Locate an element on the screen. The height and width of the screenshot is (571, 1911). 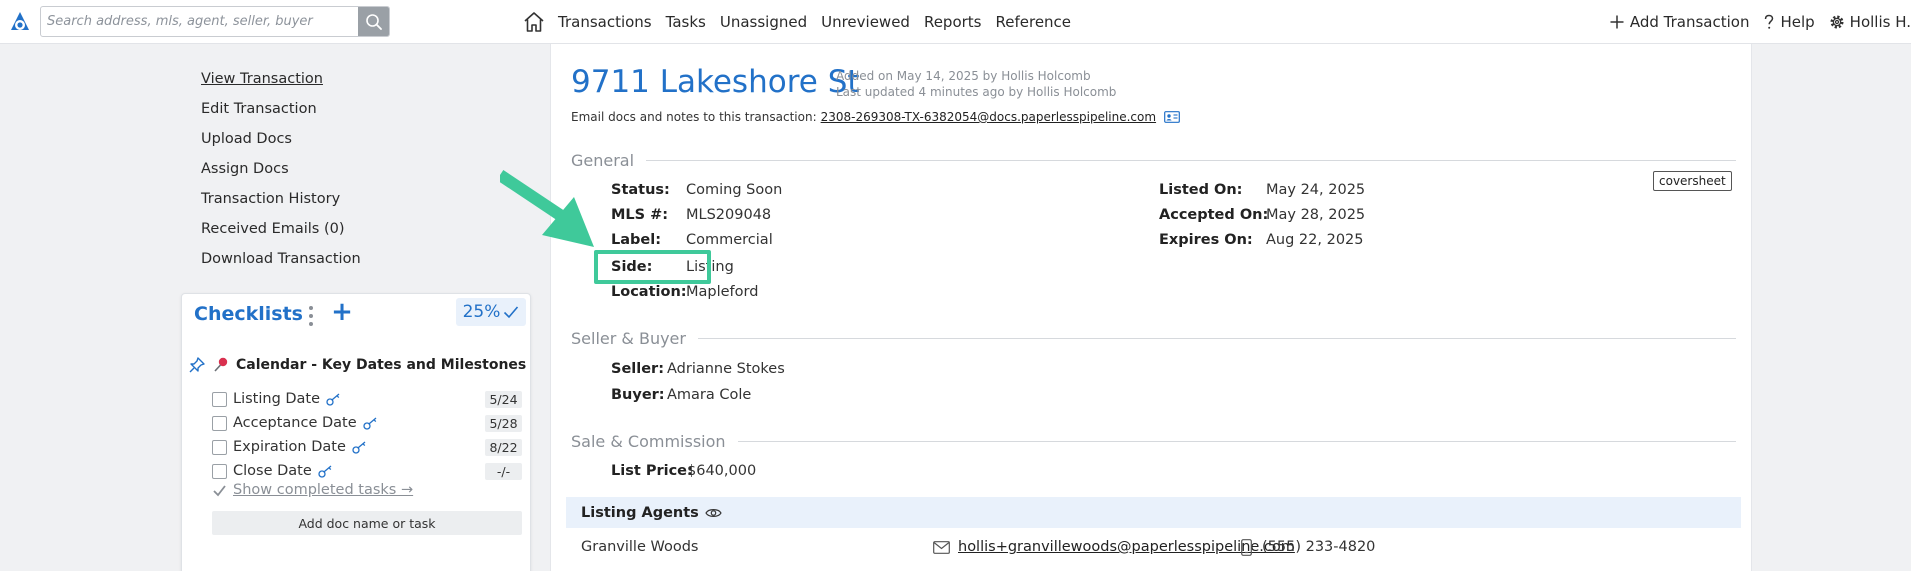
help-button: Help is located at coordinates (1789, 22).